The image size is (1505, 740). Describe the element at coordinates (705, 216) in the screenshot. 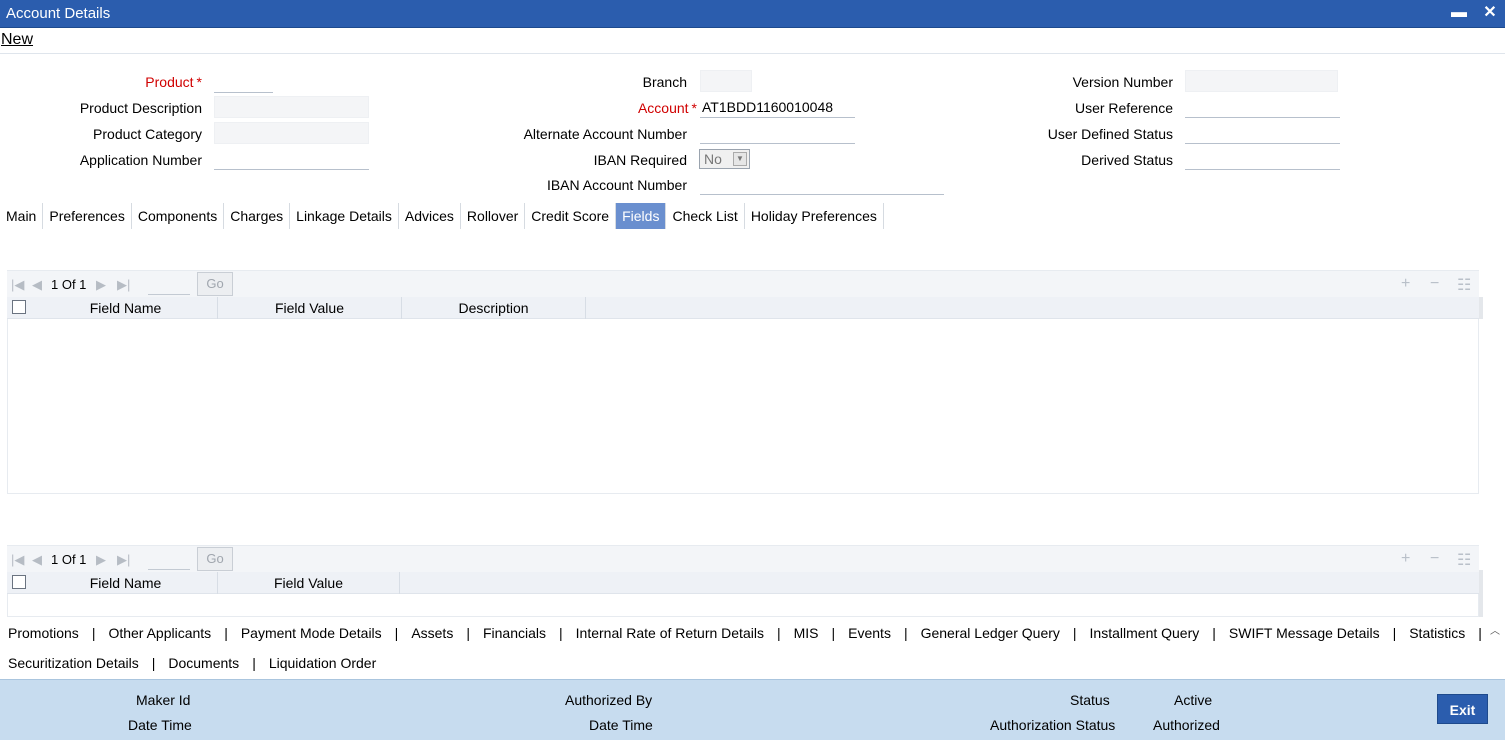

I see `tab-check-list: Check List` at that location.